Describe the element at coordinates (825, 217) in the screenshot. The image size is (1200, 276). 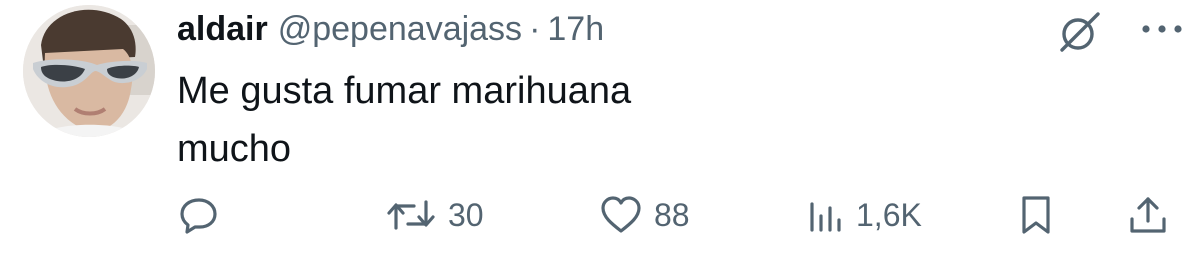
I see `views-icon` at that location.